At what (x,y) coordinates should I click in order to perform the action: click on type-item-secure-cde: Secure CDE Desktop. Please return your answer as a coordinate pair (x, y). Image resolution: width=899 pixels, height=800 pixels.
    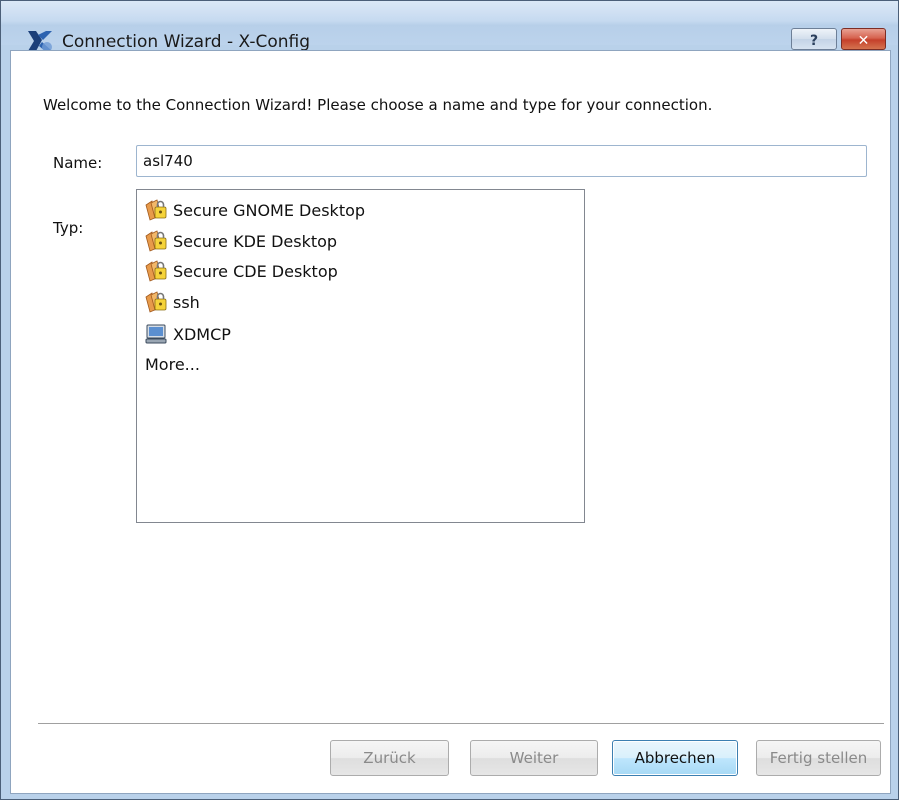
    Looking at the image, I should click on (241, 271).